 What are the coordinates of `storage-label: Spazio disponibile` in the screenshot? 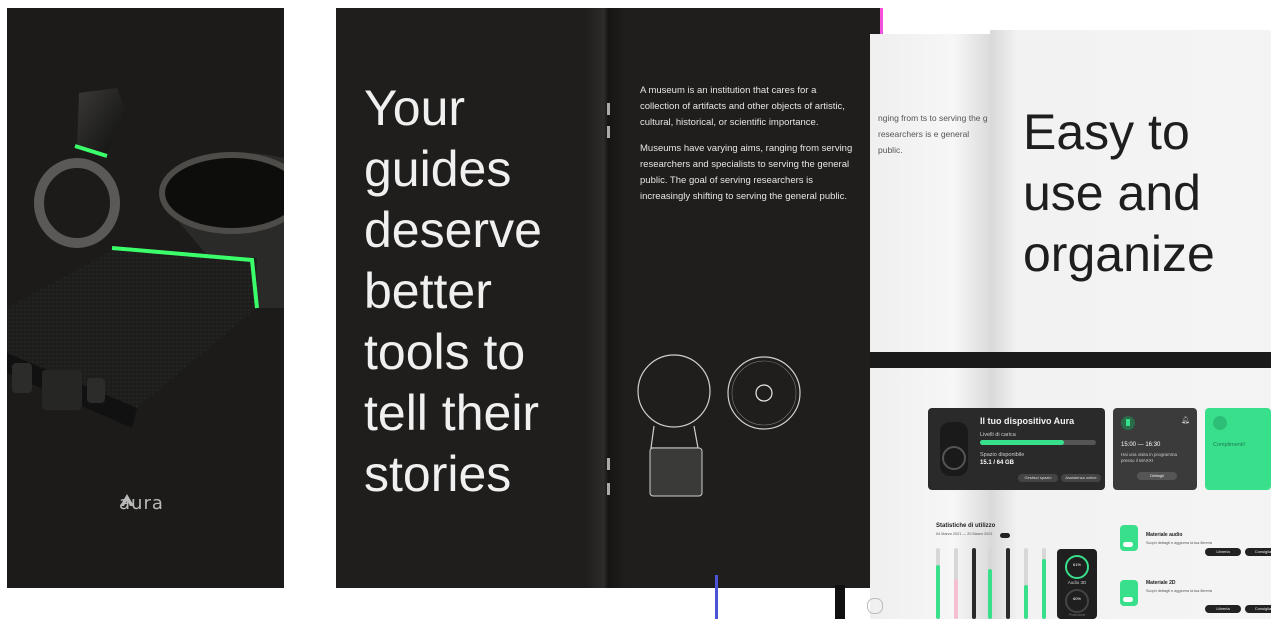 It's located at (1002, 455).